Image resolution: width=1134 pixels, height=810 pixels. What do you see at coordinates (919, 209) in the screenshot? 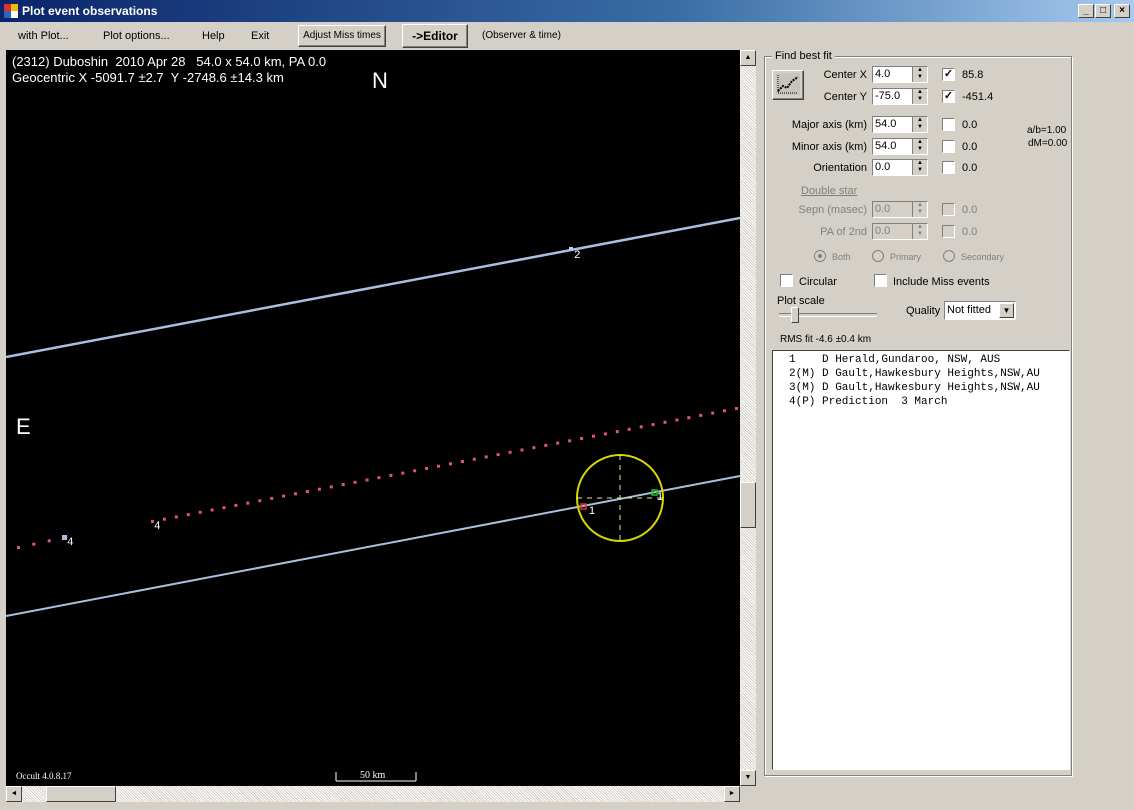
I see `sepn-spinner: ▲ ▼` at bounding box center [919, 209].